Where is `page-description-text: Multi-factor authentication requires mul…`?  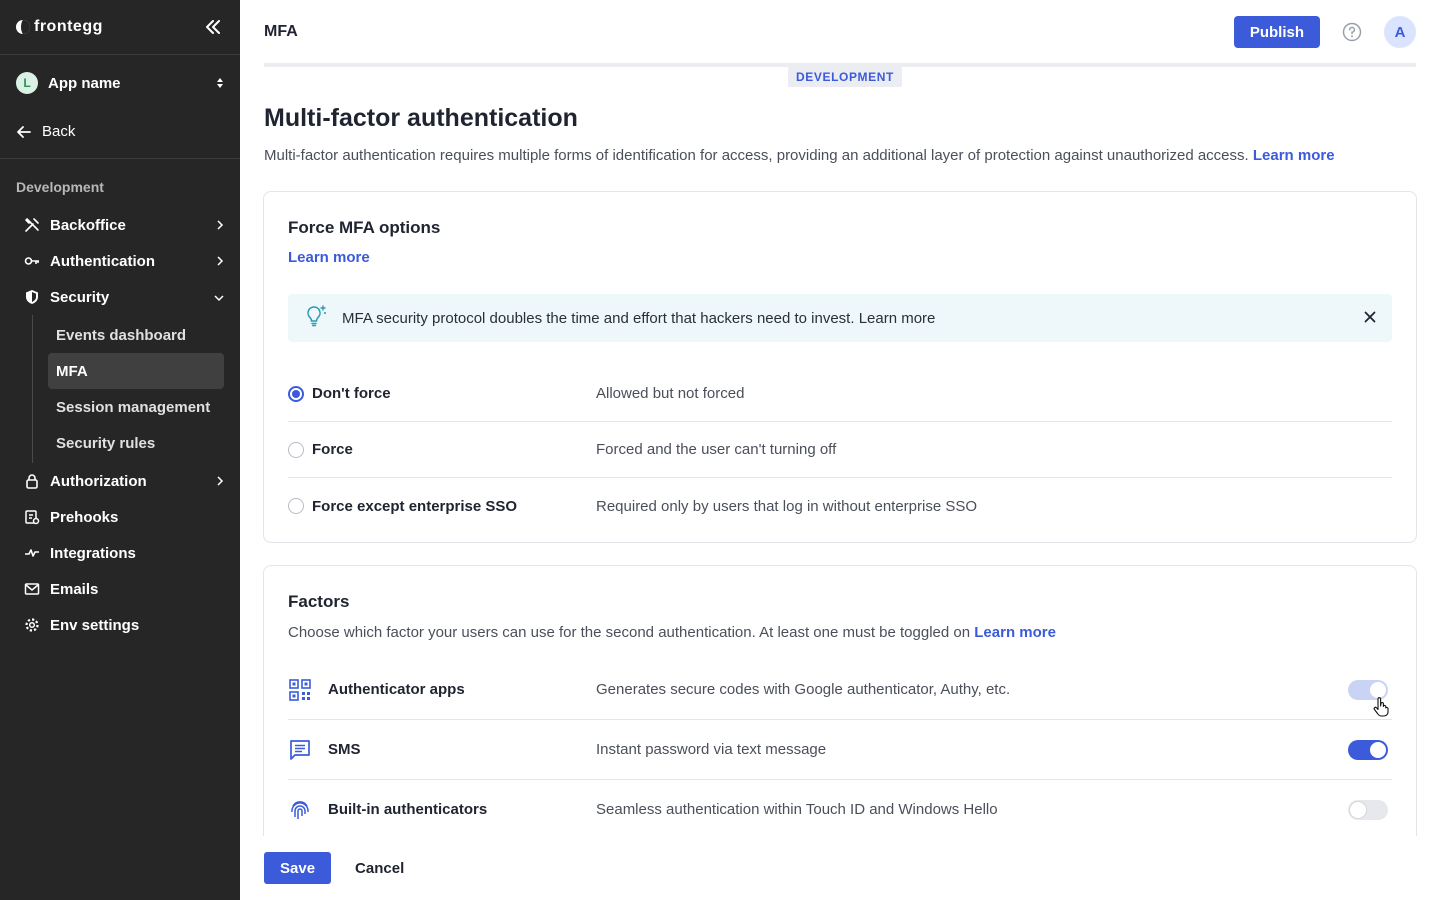 page-description-text: Multi-factor authentication requires mul… is located at coordinates (756, 155).